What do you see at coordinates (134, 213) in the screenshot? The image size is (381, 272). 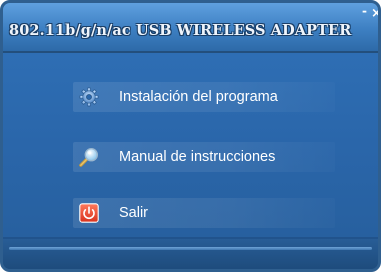 I see `exit-label: Salir` at bounding box center [134, 213].